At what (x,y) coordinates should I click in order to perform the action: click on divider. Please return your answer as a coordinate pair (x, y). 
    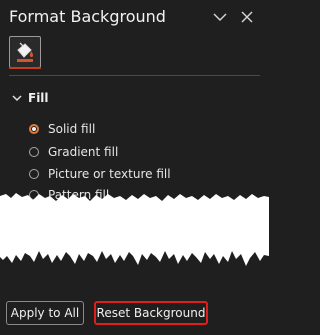
    Looking at the image, I should click on (134, 75).